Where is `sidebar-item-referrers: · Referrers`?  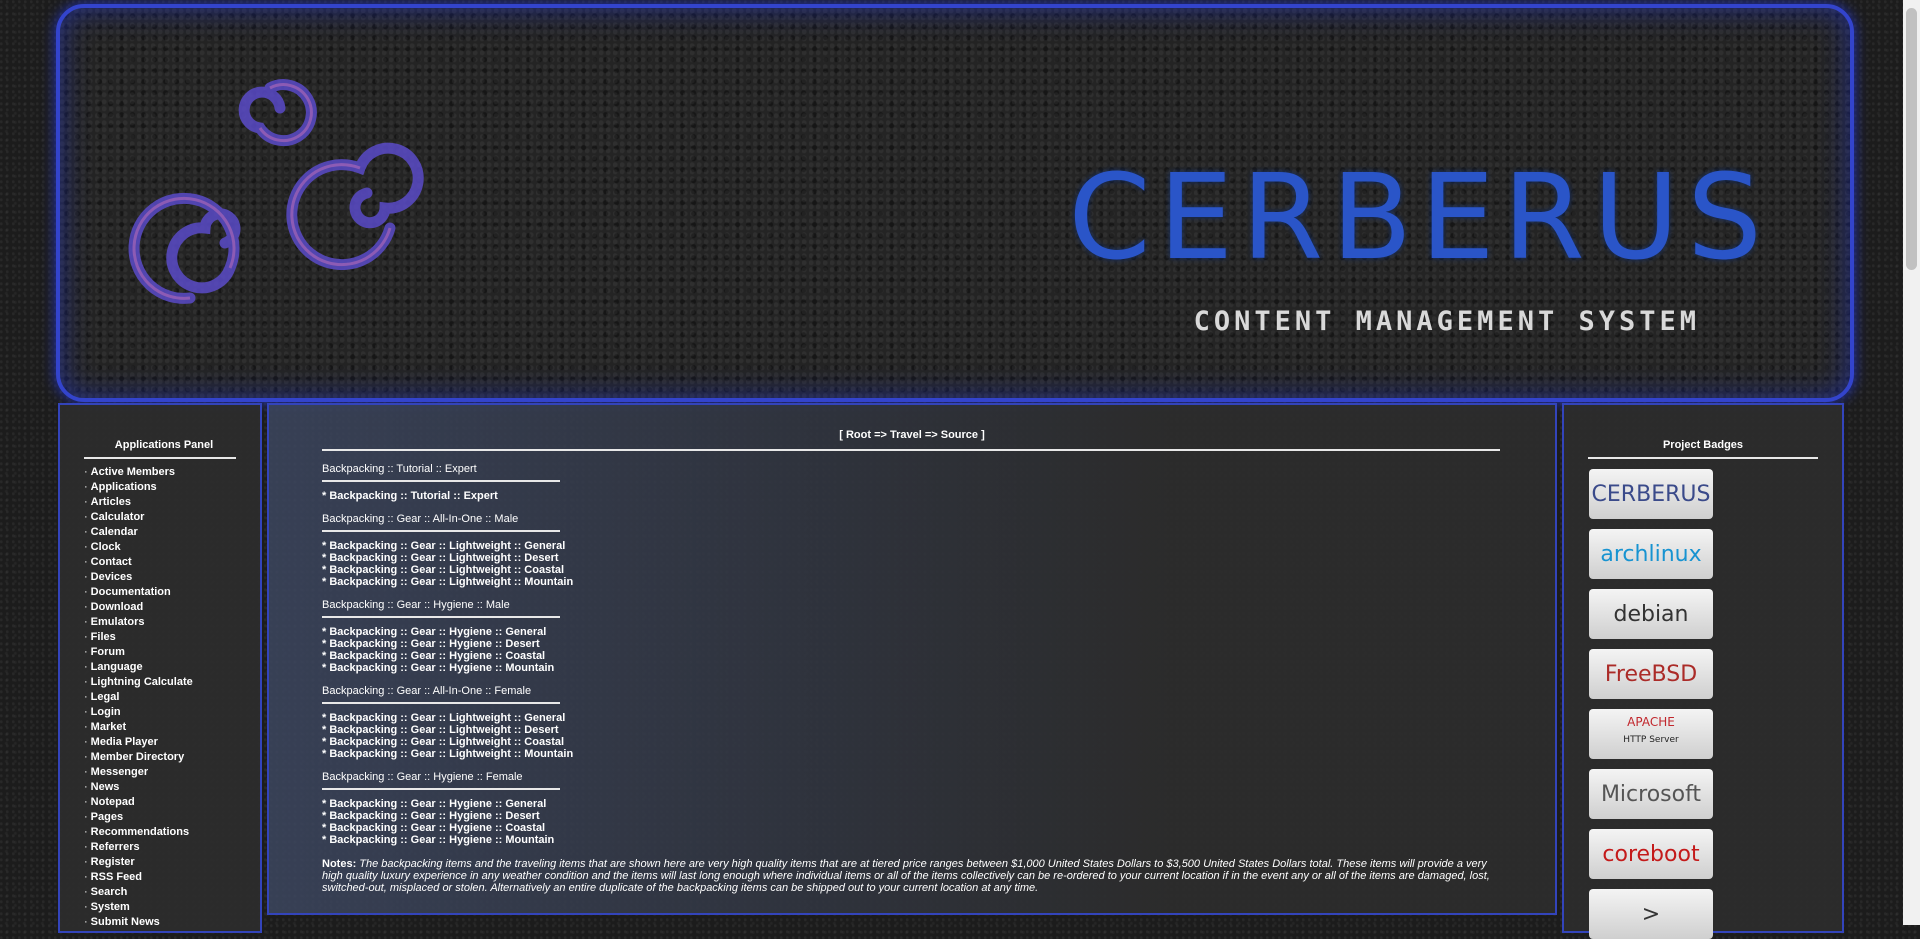
sidebar-item-referrers: · Referrers is located at coordinates (172, 847).